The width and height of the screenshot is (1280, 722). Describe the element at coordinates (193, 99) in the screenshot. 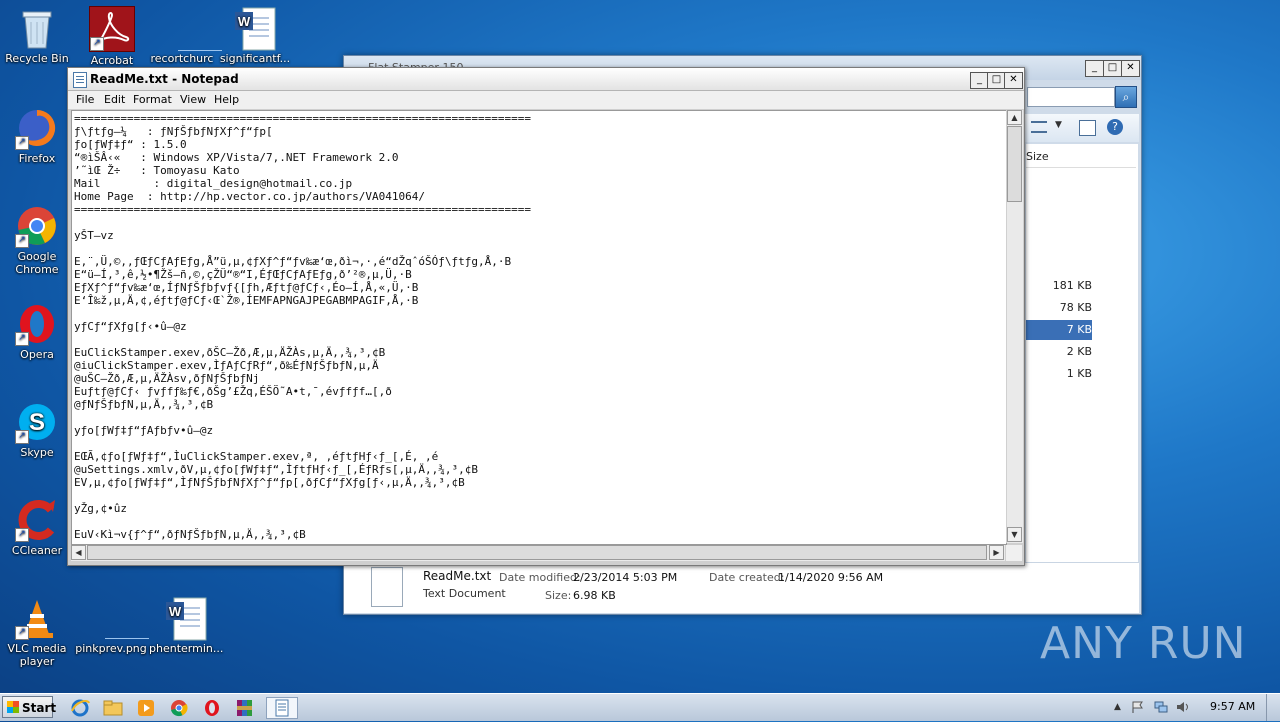

I see `menu-view: View` at that location.